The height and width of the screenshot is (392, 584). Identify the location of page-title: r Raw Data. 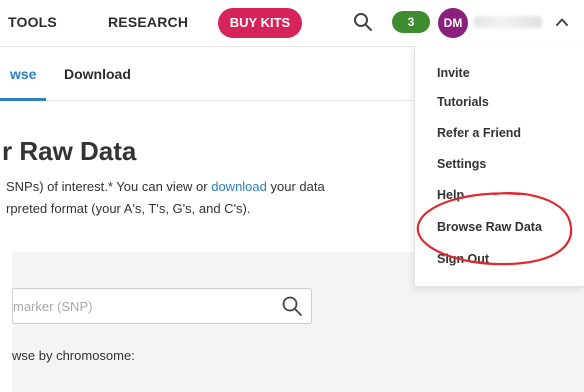
(69, 151).